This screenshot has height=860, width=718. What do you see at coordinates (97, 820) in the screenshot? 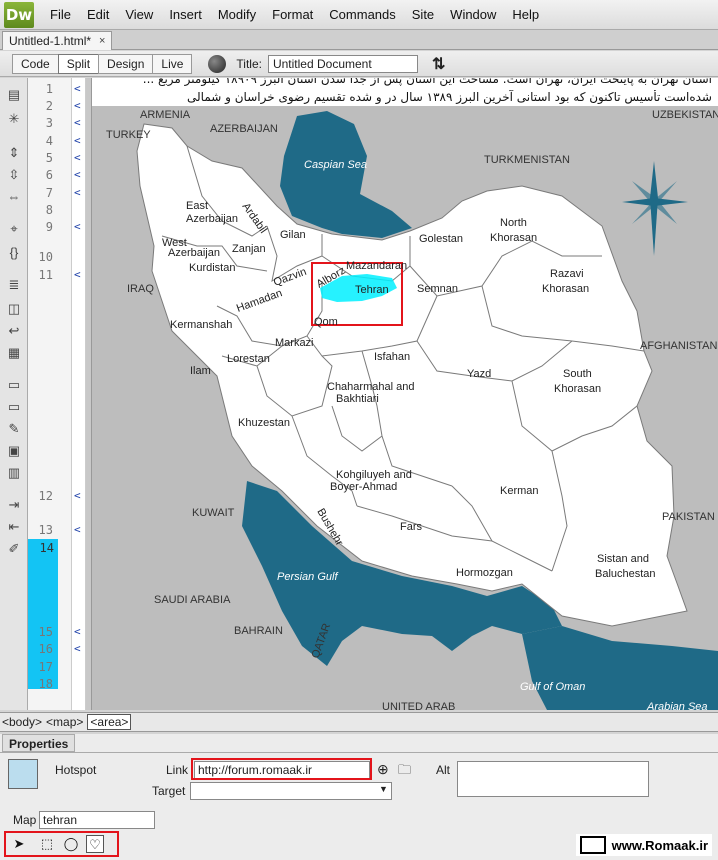
I see `map-name-input: tehran` at bounding box center [97, 820].